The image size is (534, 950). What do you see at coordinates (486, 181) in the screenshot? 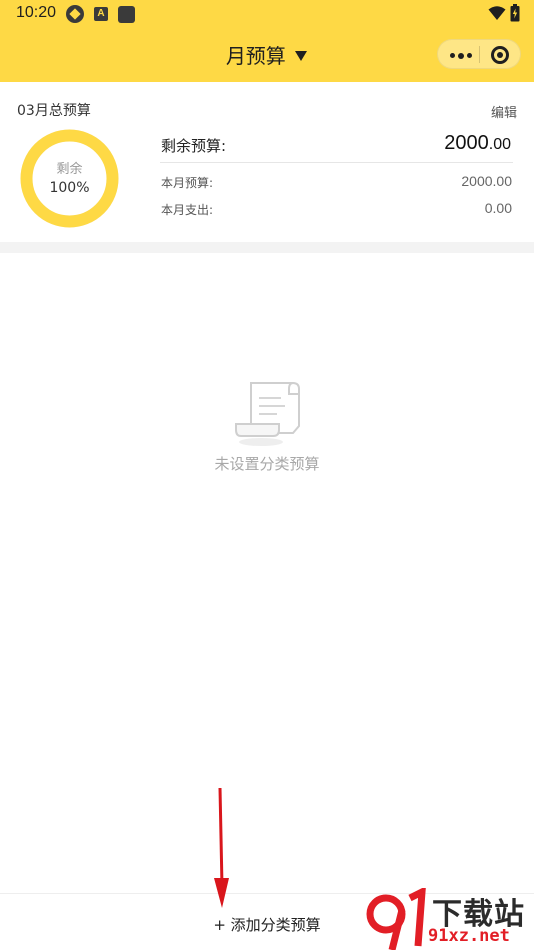
I see `month-budget-value: 2000.00` at bounding box center [486, 181].